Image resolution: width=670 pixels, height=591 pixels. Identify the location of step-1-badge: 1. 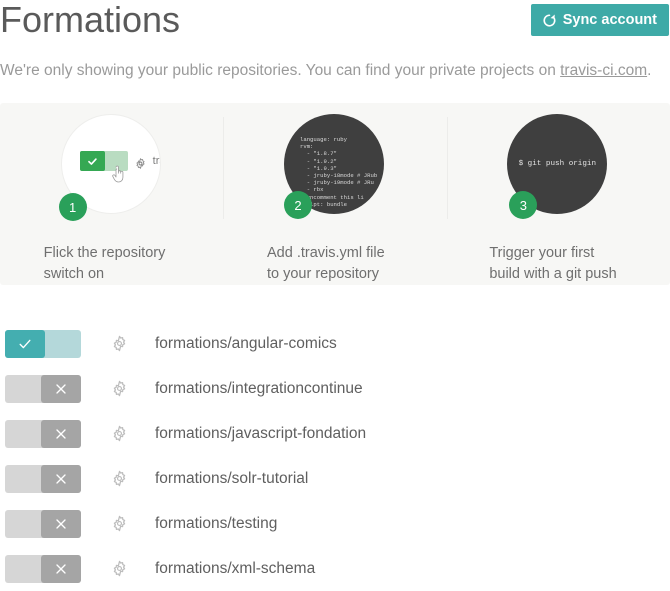
(72, 207).